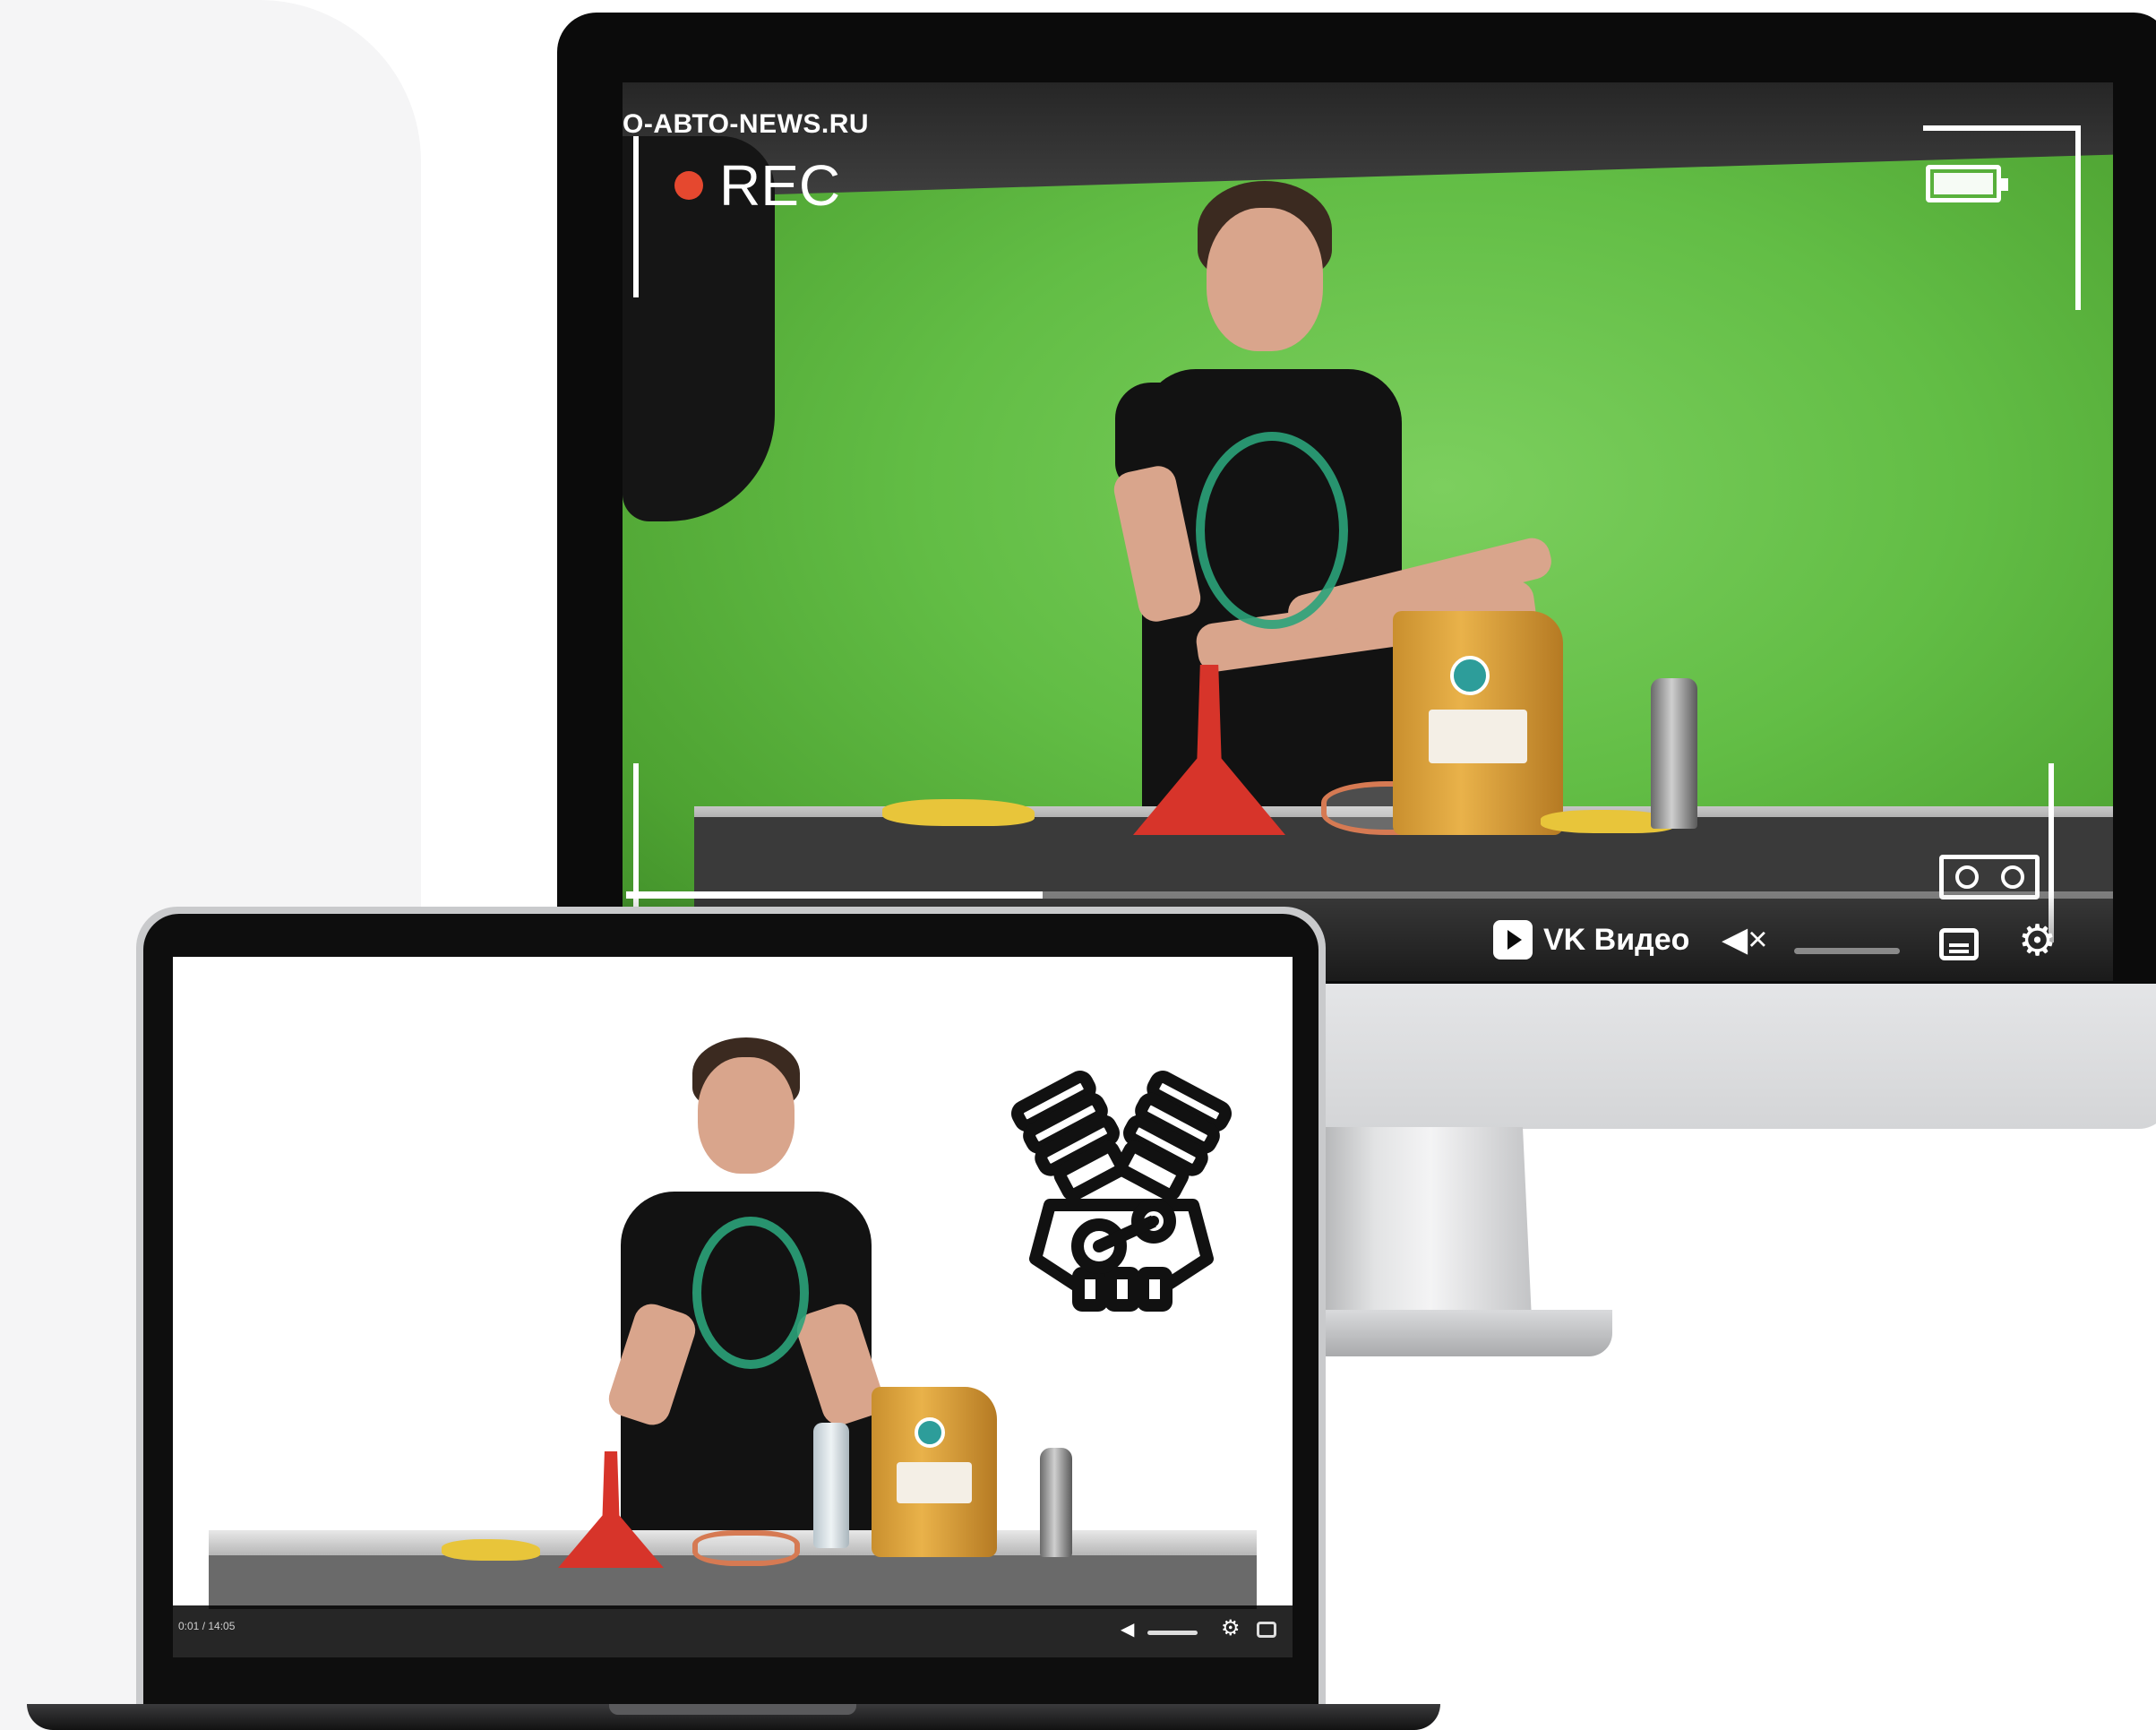  I want to click on presenter-white-studio, so click(746, 1293).